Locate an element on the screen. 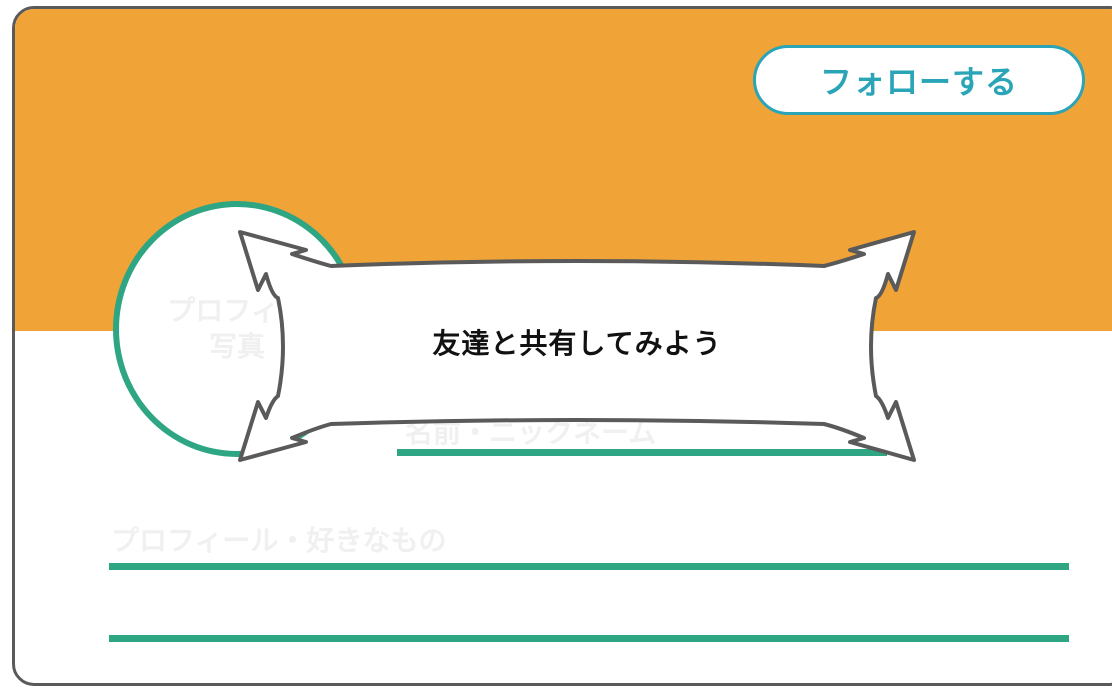  follow-button: フォローする is located at coordinates (919, 80).